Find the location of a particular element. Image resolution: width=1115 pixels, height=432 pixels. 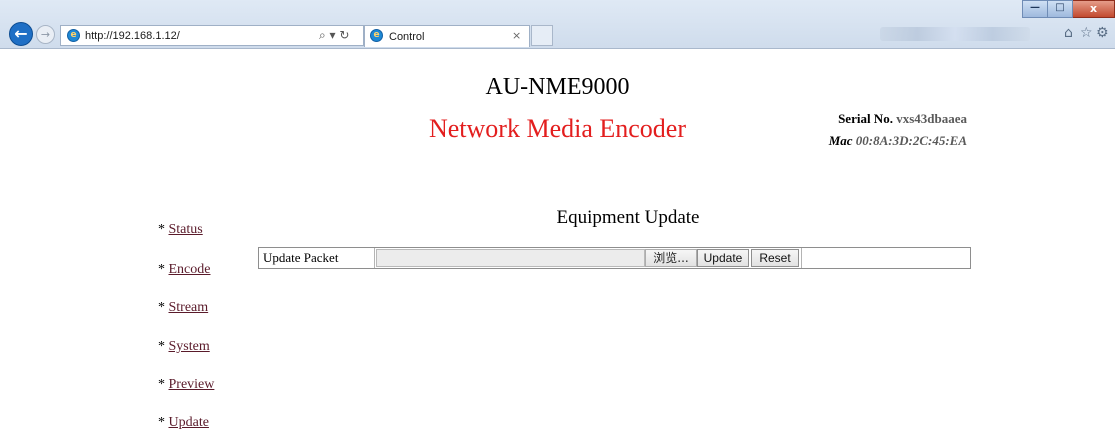

nav-item-system: * System is located at coordinates (184, 347).